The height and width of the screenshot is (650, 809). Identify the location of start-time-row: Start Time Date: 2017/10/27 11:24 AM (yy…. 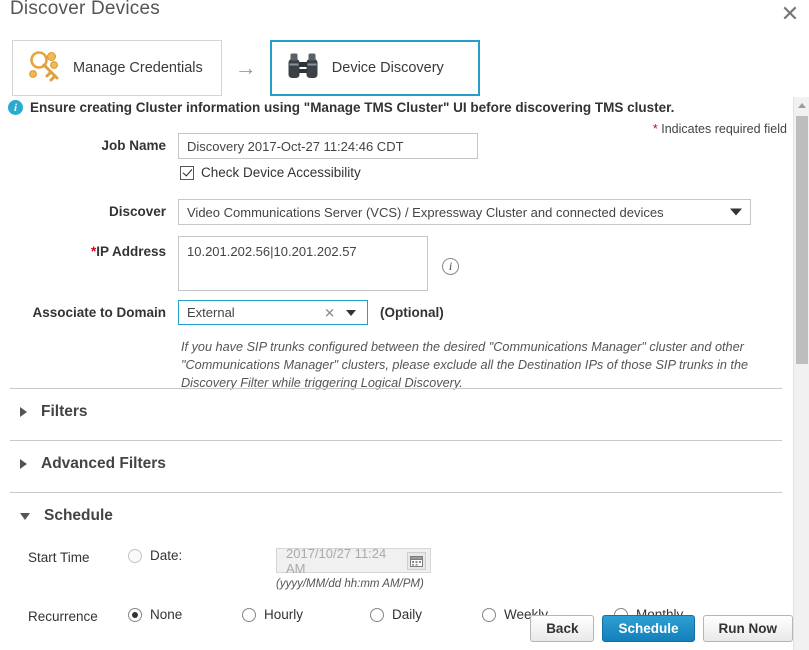
(396, 567).